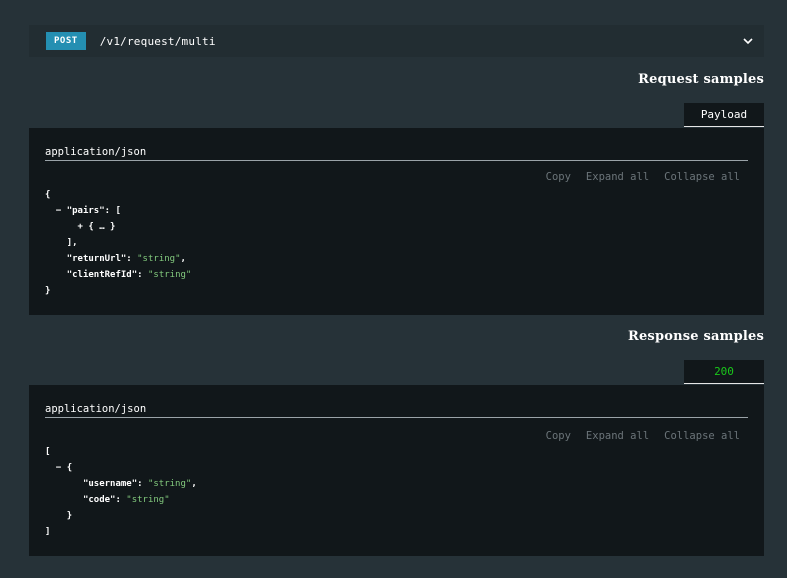 This screenshot has width=787, height=578. What do you see at coordinates (701, 79) in the screenshot?
I see `request-samples-title: Request samples` at bounding box center [701, 79].